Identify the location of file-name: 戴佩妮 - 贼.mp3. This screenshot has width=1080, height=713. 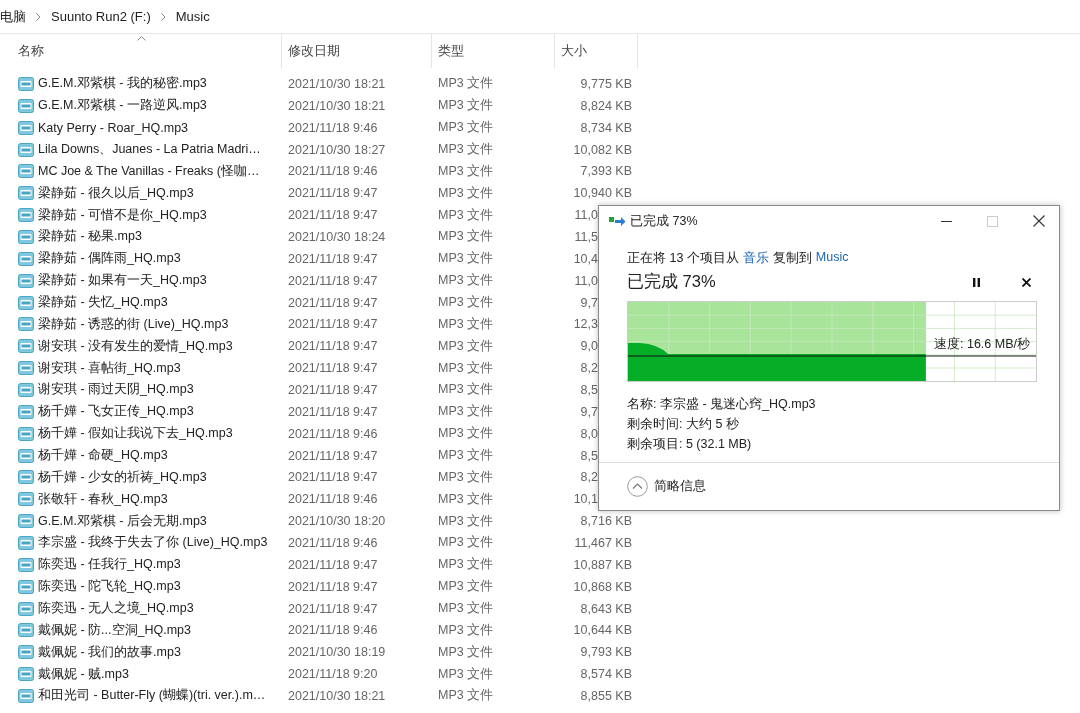
(83, 674).